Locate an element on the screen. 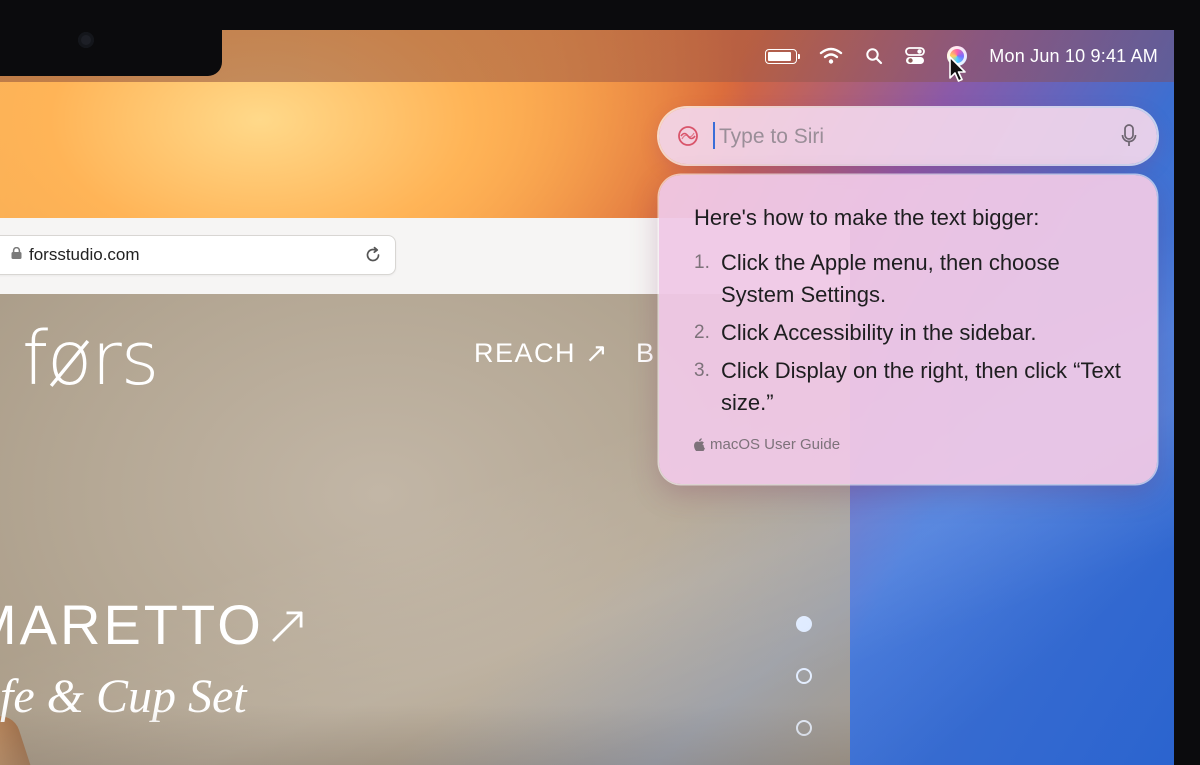  siri-source-link: macOS User Guide is located at coordinates (767, 444).